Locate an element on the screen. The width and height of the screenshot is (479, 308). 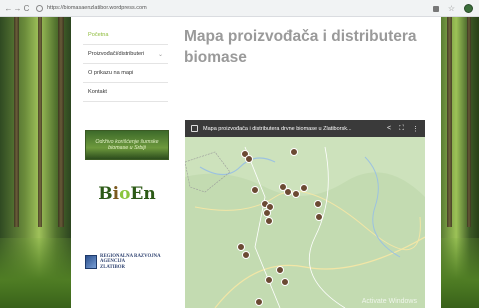
menu-item-label: Kontakt is located at coordinates (97, 92).